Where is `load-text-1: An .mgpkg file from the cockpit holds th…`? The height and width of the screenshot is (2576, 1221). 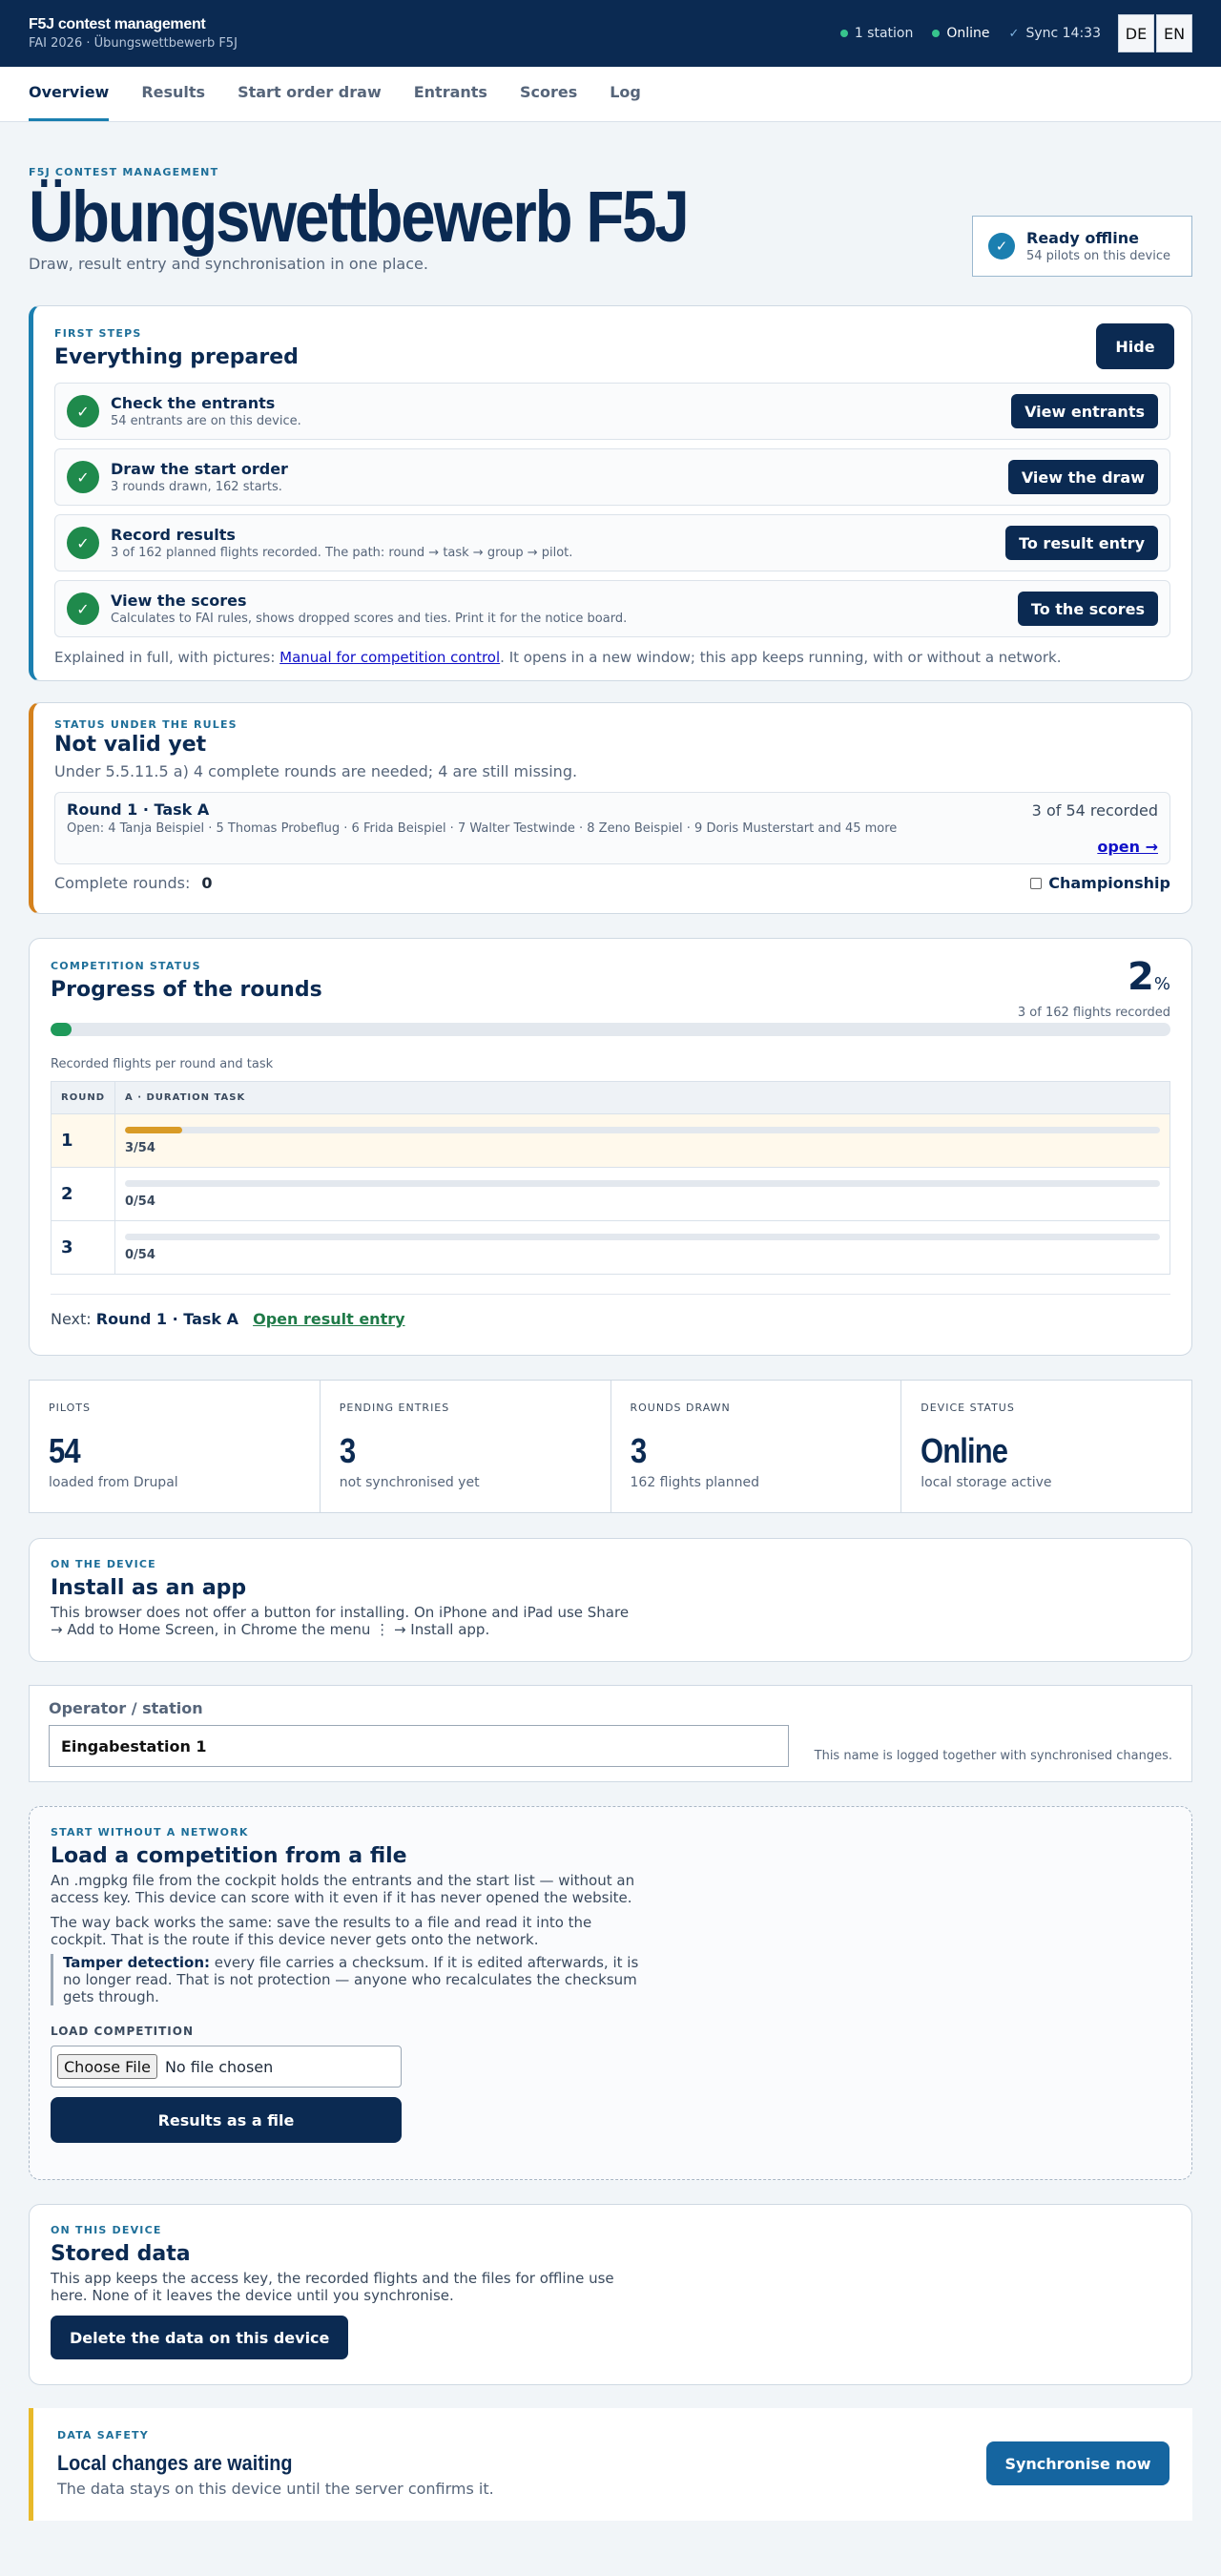
load-text-1: An .mgpkg file from the cockpit holds th… is located at coordinates (343, 1889).